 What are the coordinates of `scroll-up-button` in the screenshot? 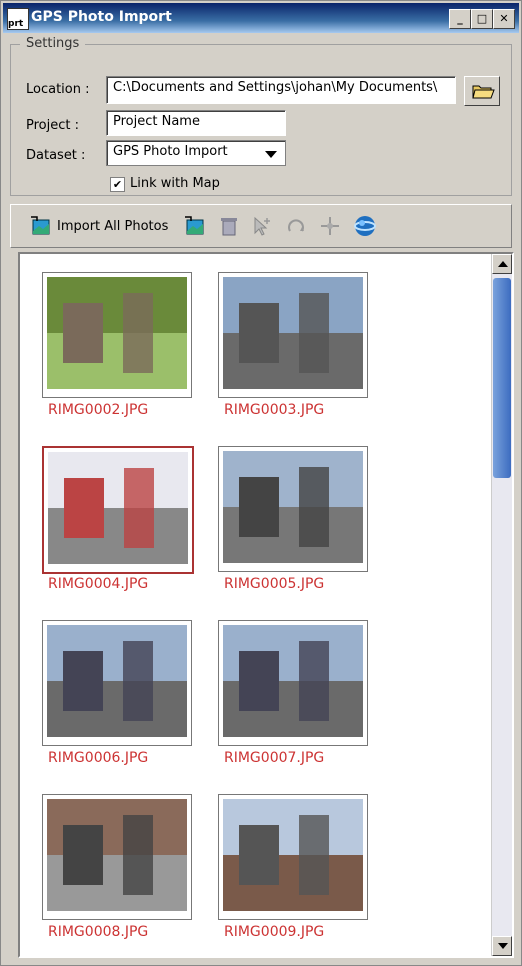 It's located at (502, 264).